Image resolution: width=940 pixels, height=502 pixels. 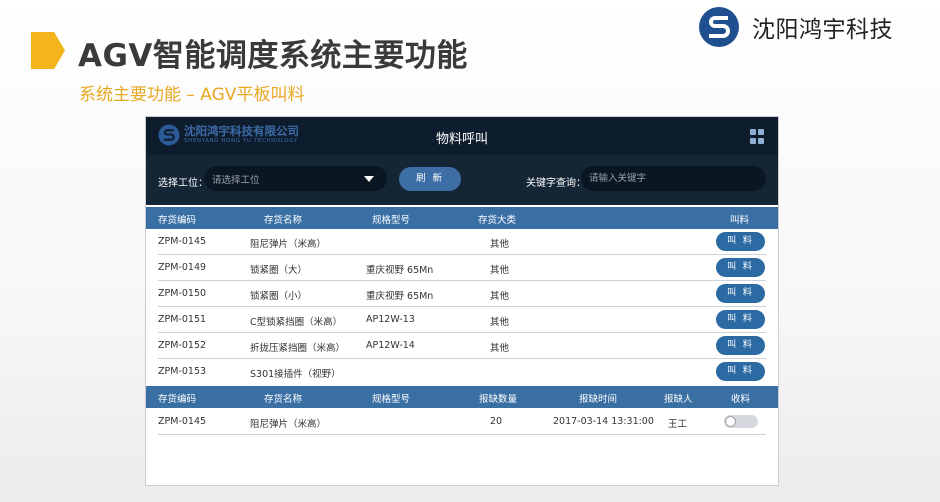 What do you see at coordinates (740, 220) in the screenshot?
I see `header-call: 叫料` at bounding box center [740, 220].